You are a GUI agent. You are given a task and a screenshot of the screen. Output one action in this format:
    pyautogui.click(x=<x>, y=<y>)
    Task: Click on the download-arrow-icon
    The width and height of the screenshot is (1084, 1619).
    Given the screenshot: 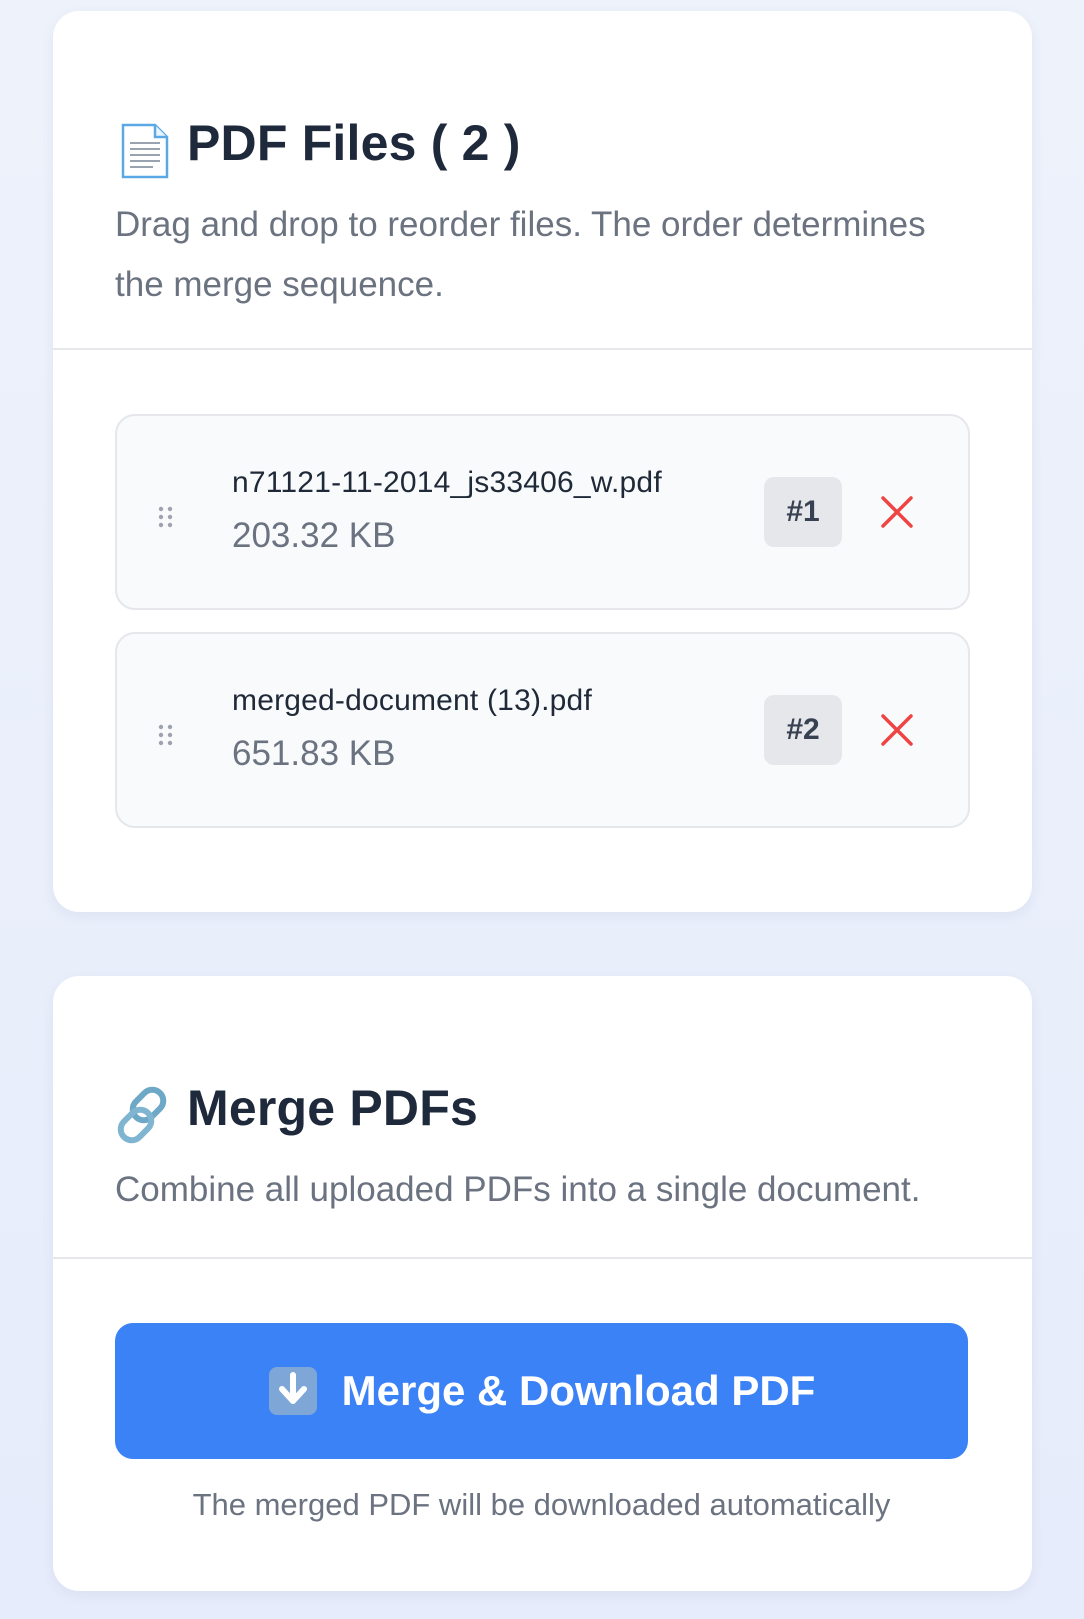 What is the action you would take?
    pyautogui.click(x=292, y=1391)
    